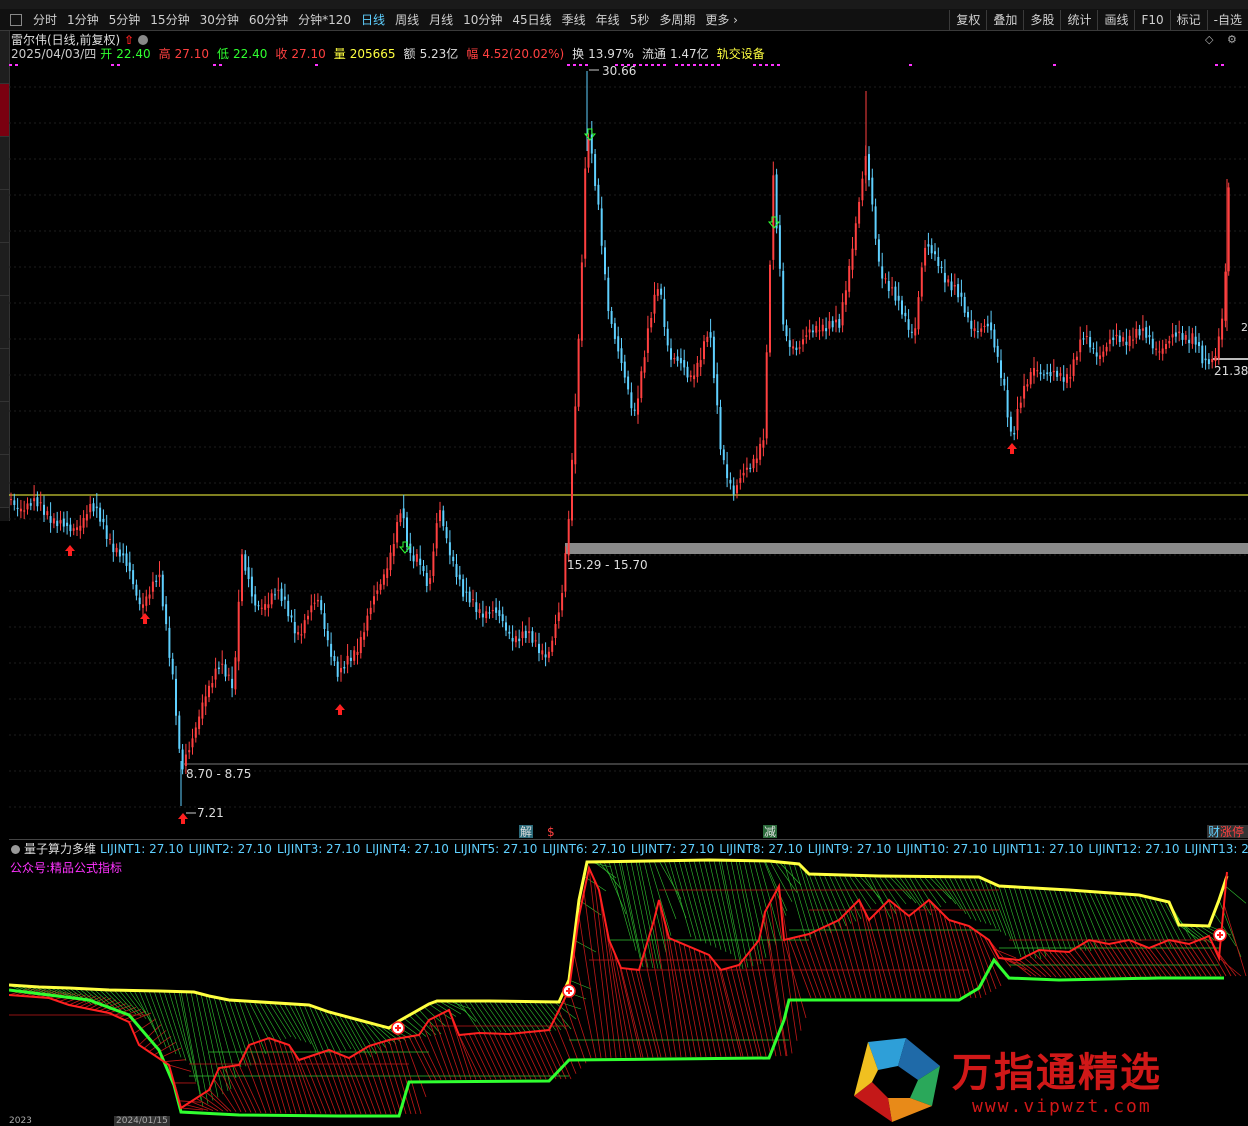 This screenshot has width=1248, height=1126. I want to click on indicator-value-1: LIJINT2: 27.10, so click(230, 849).